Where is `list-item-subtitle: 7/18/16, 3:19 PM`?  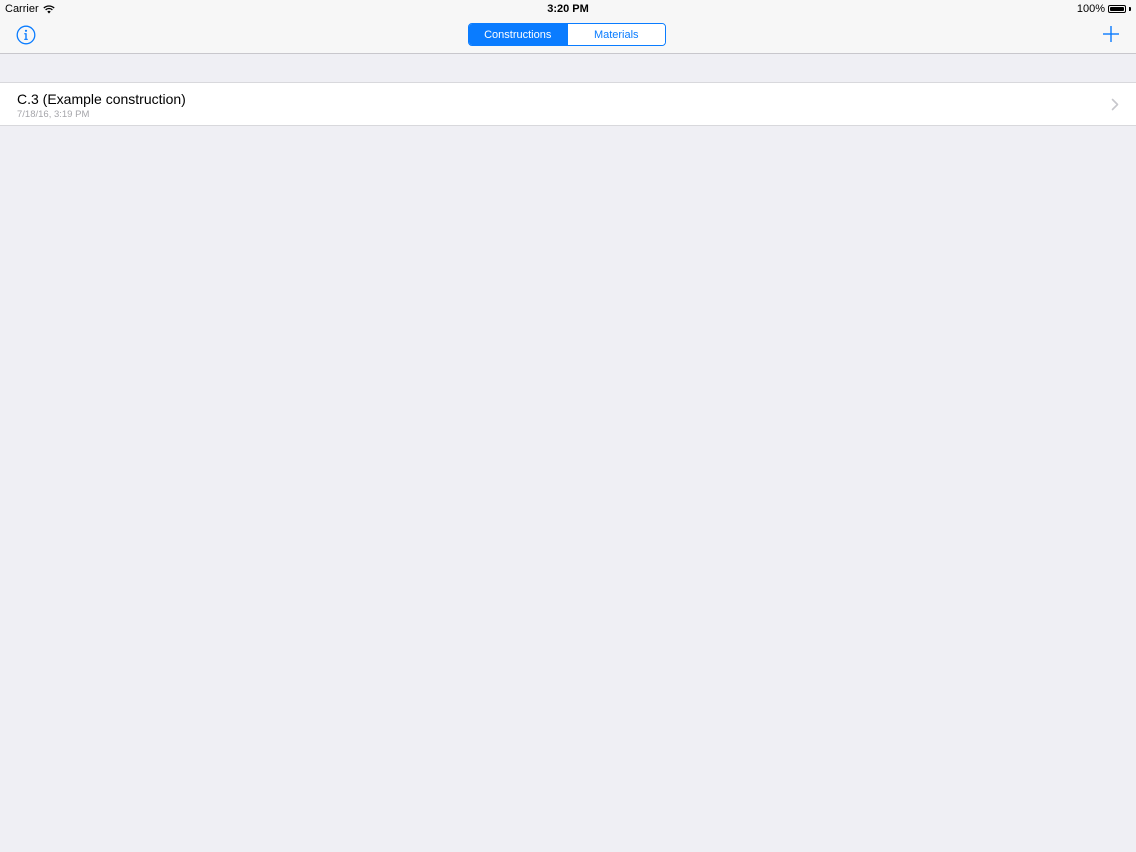 list-item-subtitle: 7/18/16, 3:19 PM is located at coordinates (53, 114).